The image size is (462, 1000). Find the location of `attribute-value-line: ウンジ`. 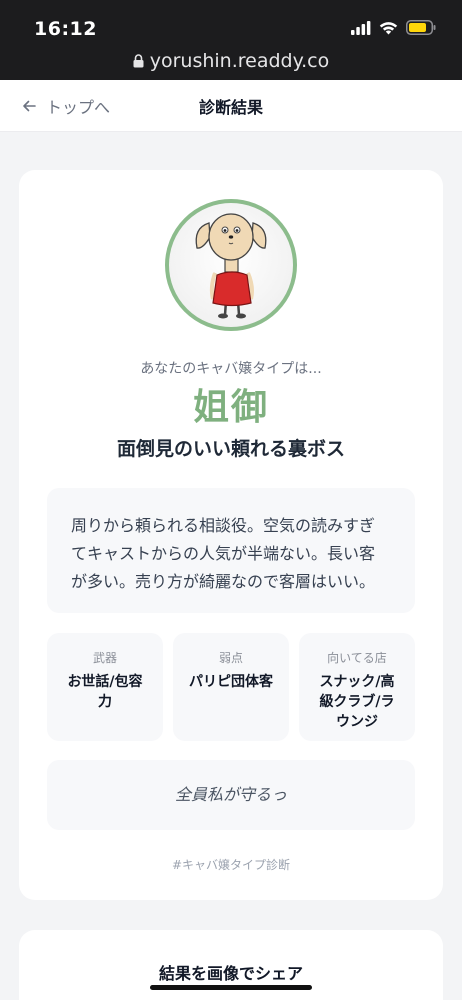

attribute-value-line: ウンジ is located at coordinates (357, 722).